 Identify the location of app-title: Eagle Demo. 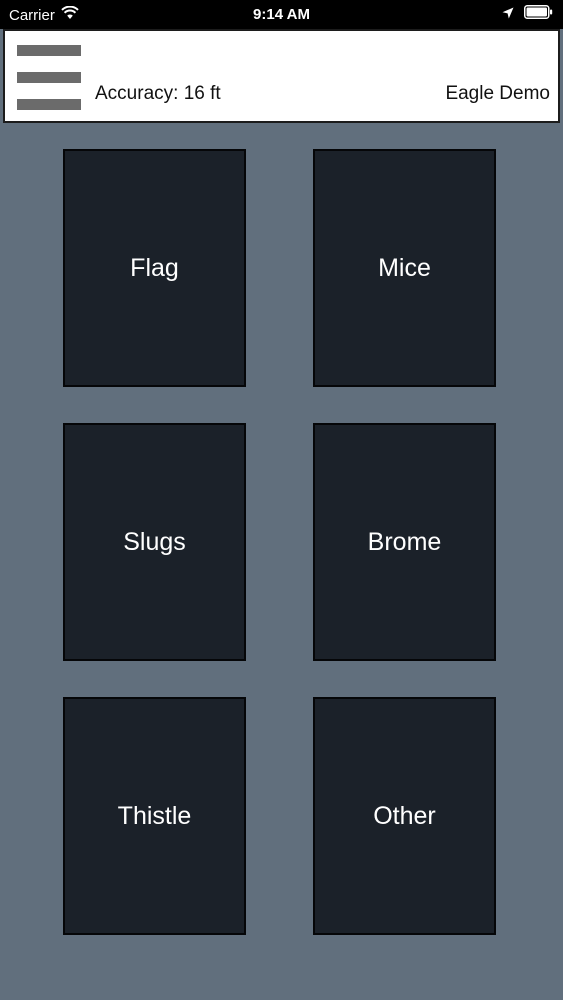
(497, 93).